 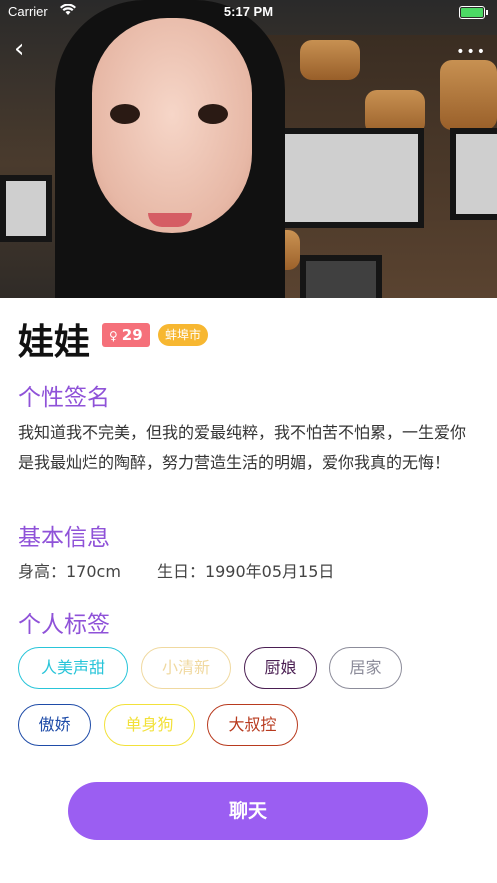 What do you see at coordinates (54, 342) in the screenshot?
I see `profile-name: 娃娃` at bounding box center [54, 342].